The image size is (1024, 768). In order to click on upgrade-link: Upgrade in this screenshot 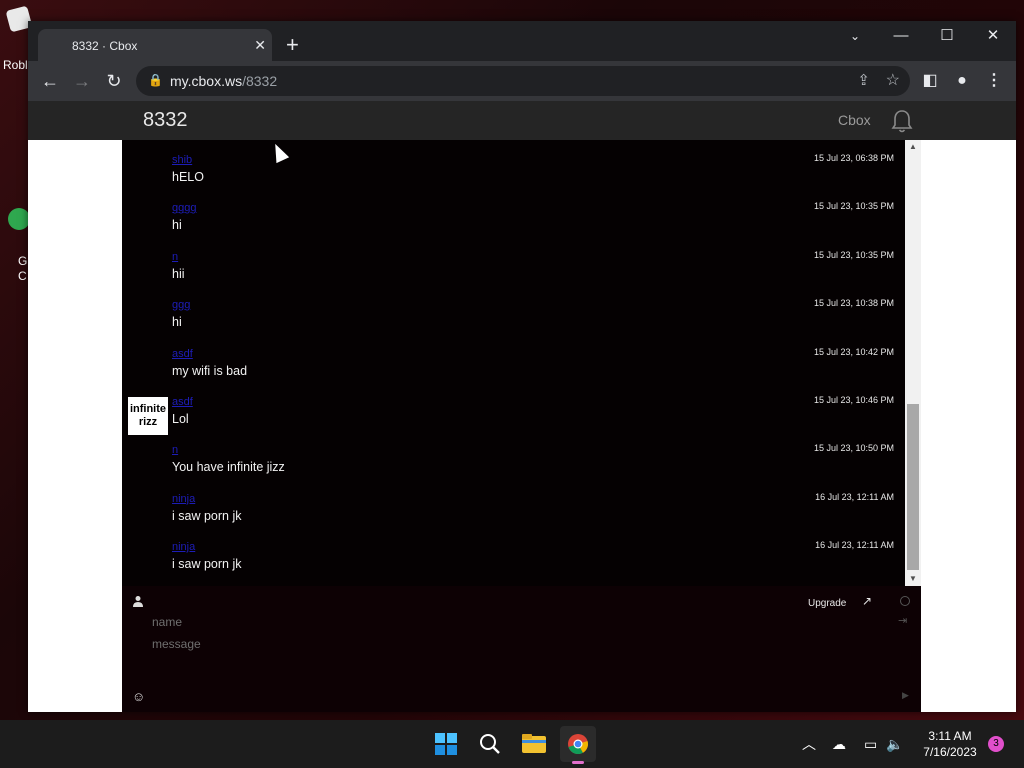, I will do `click(827, 603)`.